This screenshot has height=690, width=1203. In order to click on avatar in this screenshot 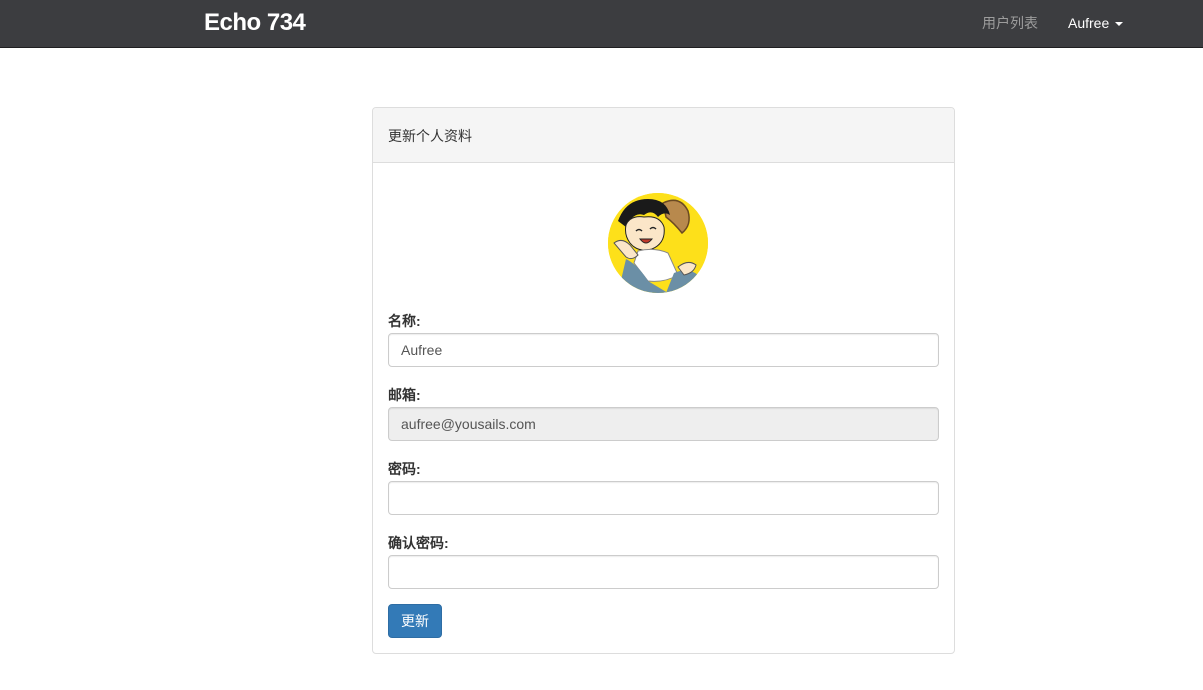, I will do `click(658, 243)`.